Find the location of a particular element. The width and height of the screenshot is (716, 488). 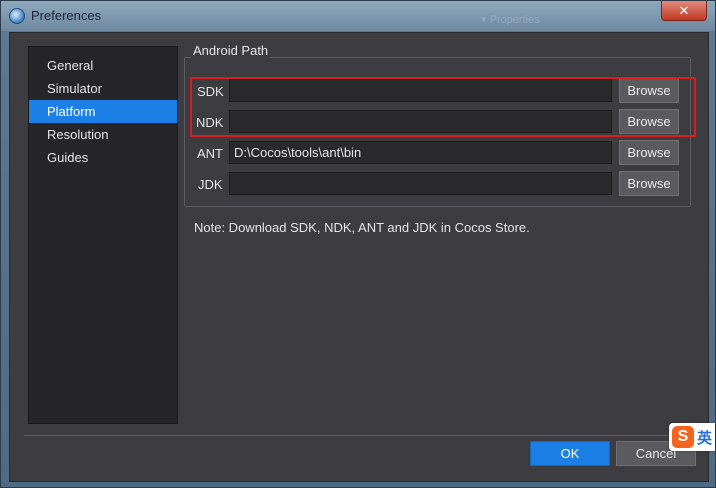

sidebar-item-guides: Guides is located at coordinates (103, 157).